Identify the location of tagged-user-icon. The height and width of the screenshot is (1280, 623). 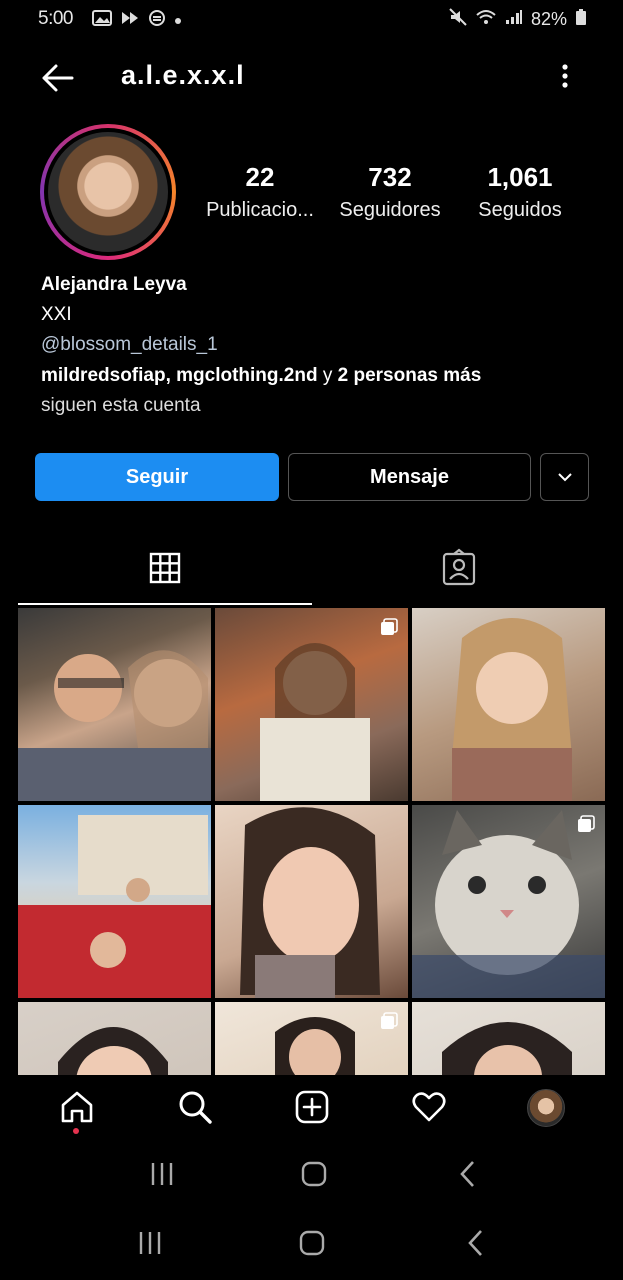
(459, 567).